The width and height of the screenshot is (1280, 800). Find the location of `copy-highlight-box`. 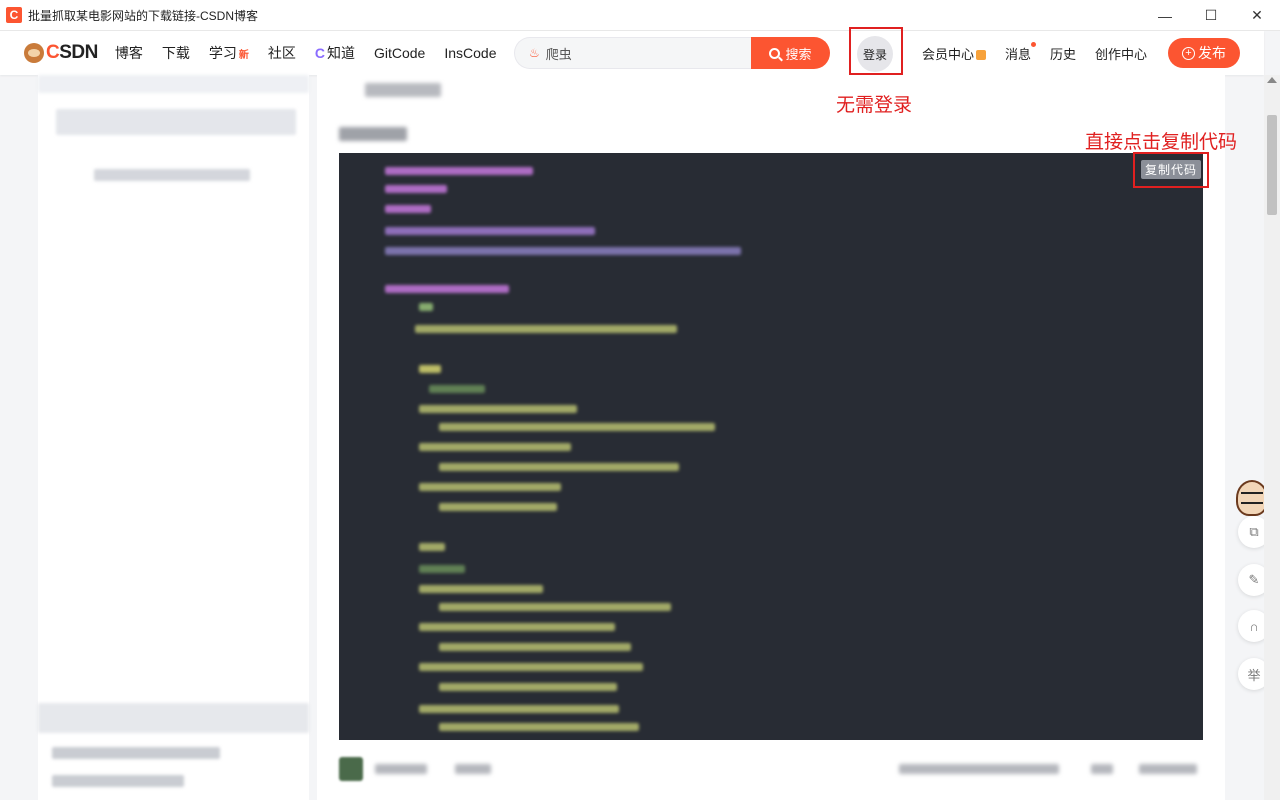

copy-highlight-box is located at coordinates (1171, 170).